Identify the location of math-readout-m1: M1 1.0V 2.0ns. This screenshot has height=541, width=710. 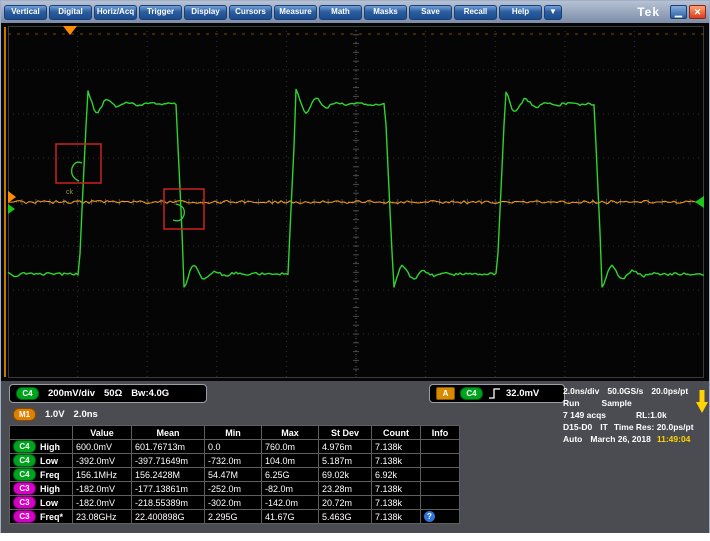
(55, 414).